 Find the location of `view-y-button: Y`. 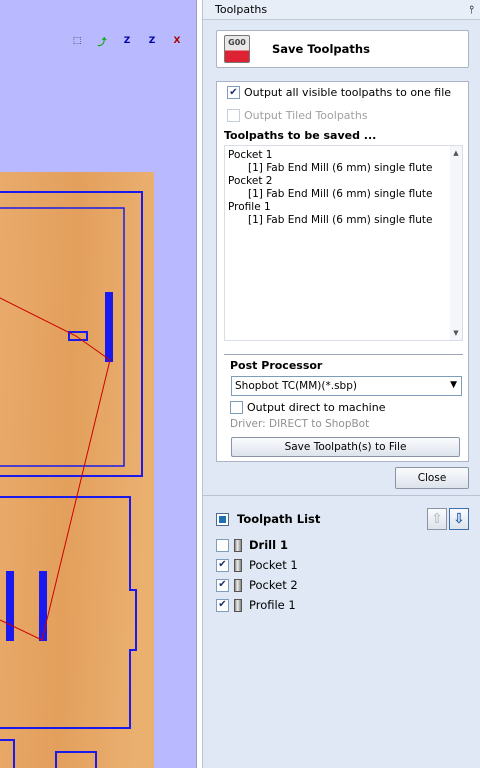

view-y-button: Y is located at coordinates (193, 41).